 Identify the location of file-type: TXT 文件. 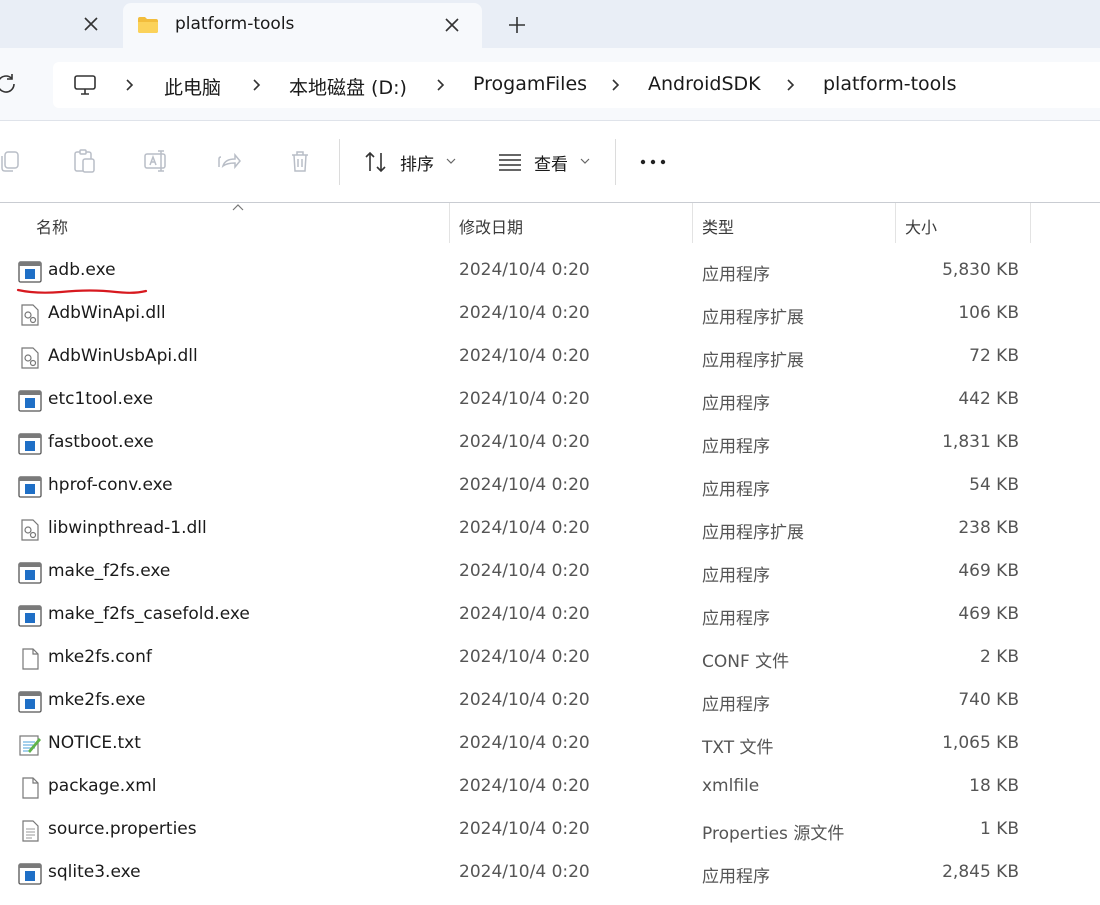
(738, 748).